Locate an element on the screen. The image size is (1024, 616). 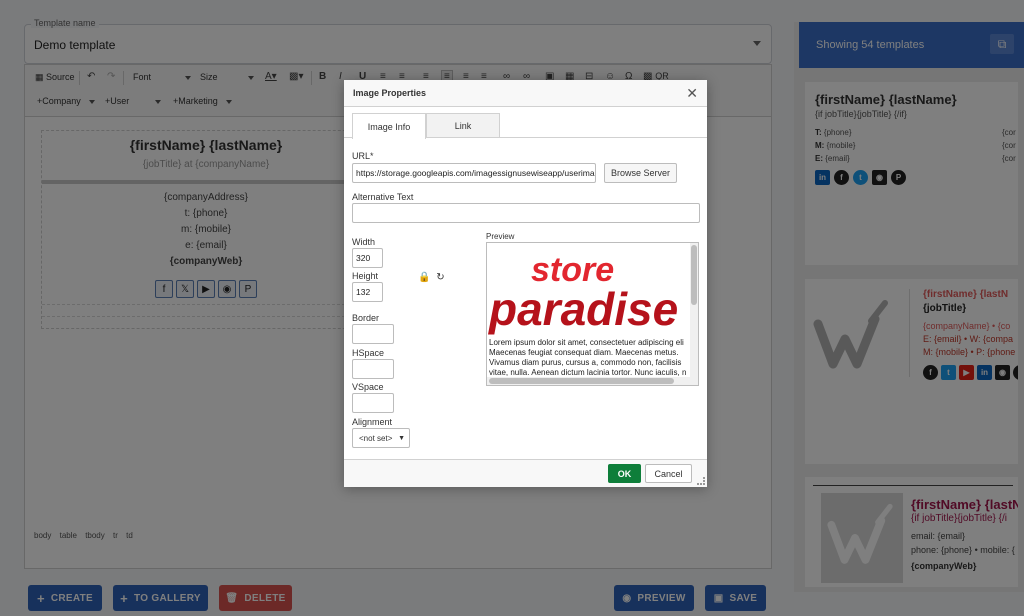
lock-icon: 🔒 is located at coordinates (424, 277).